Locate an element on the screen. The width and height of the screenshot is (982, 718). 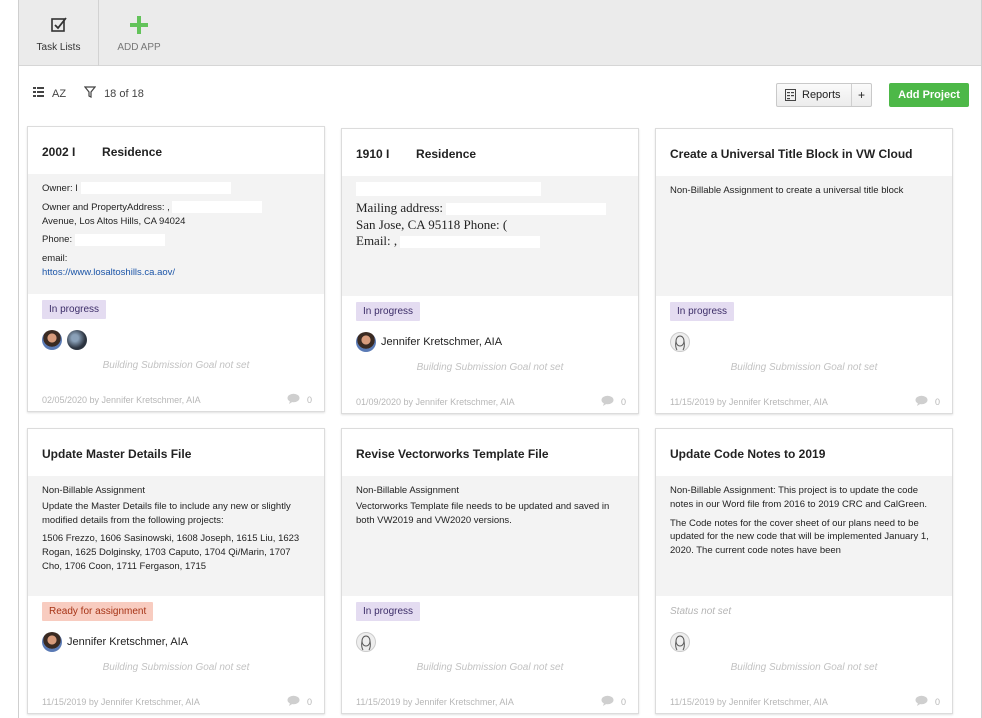
app-task-lists-label: Task Lists is located at coordinates (58, 47).